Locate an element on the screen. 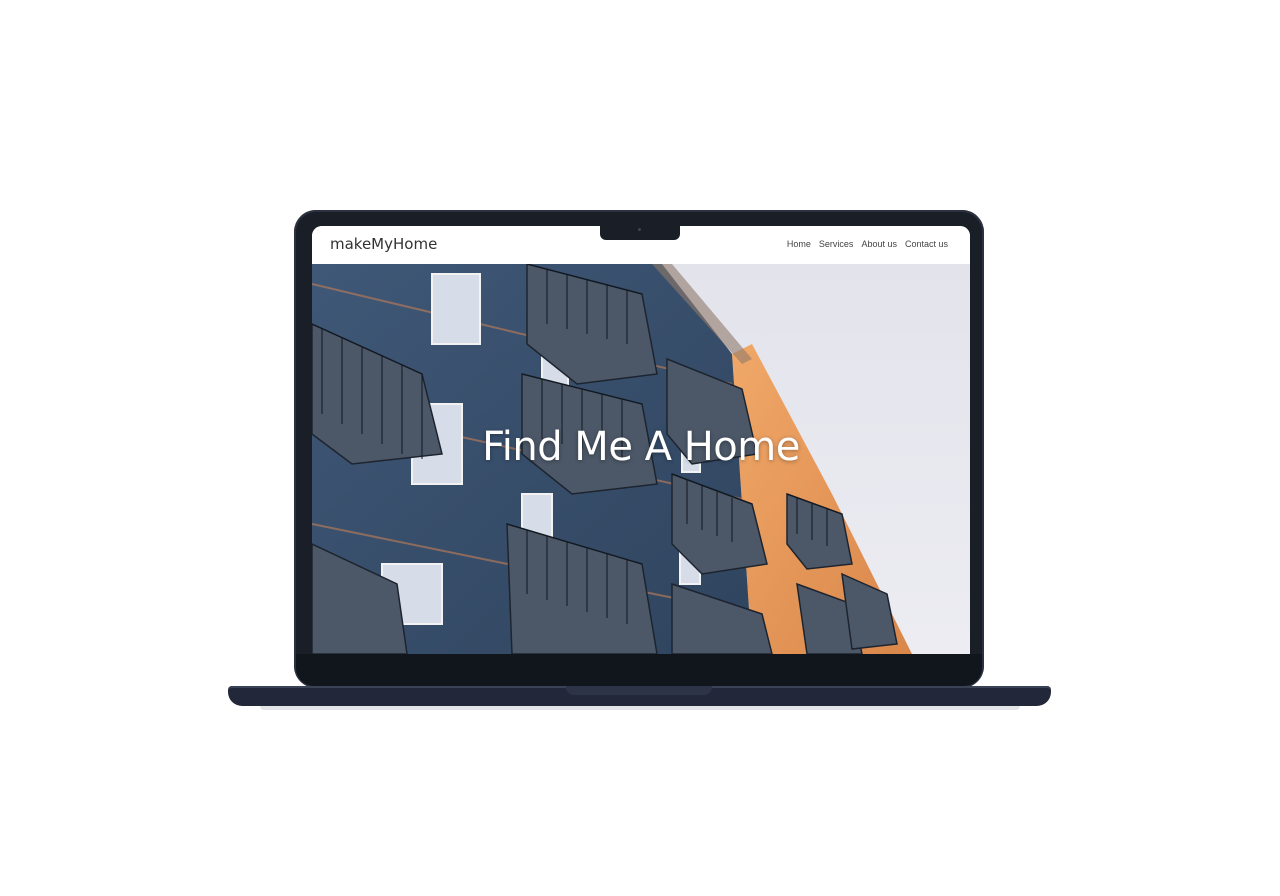  brand-logo: makeMyHome is located at coordinates (383, 244).